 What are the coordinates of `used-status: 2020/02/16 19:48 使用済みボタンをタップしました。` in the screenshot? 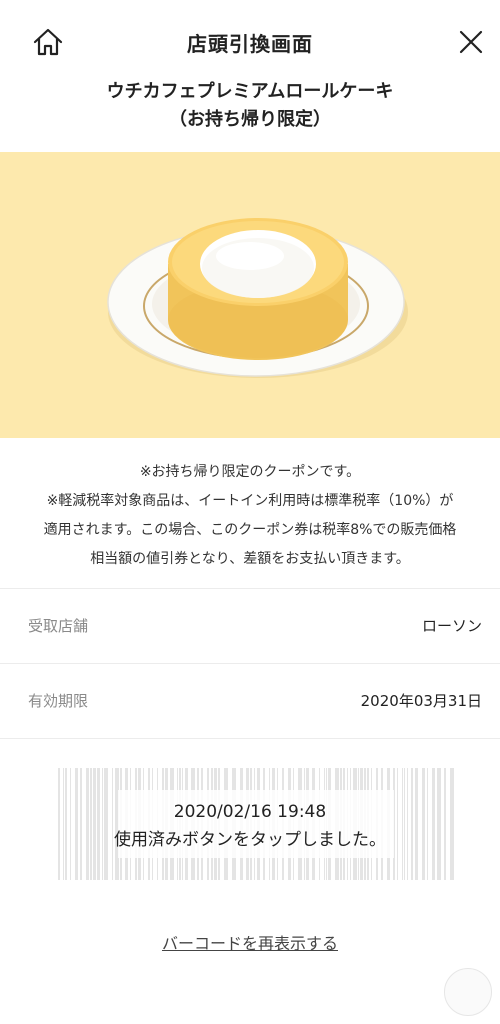 It's located at (250, 826).